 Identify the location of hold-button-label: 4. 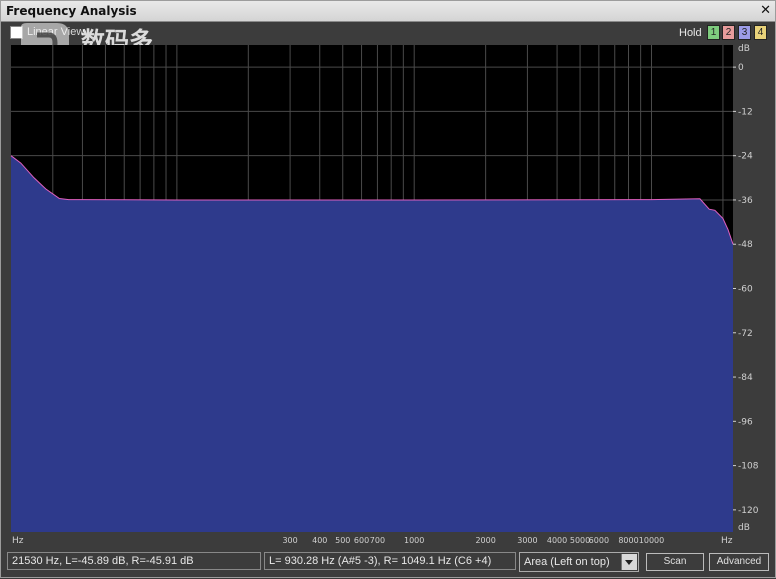
(760, 32).